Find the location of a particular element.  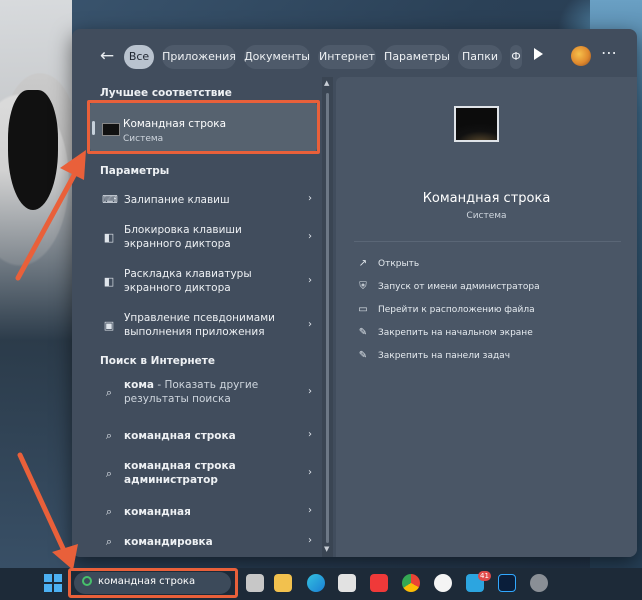

annotation-arrow-top is located at coordinates (50, 215).